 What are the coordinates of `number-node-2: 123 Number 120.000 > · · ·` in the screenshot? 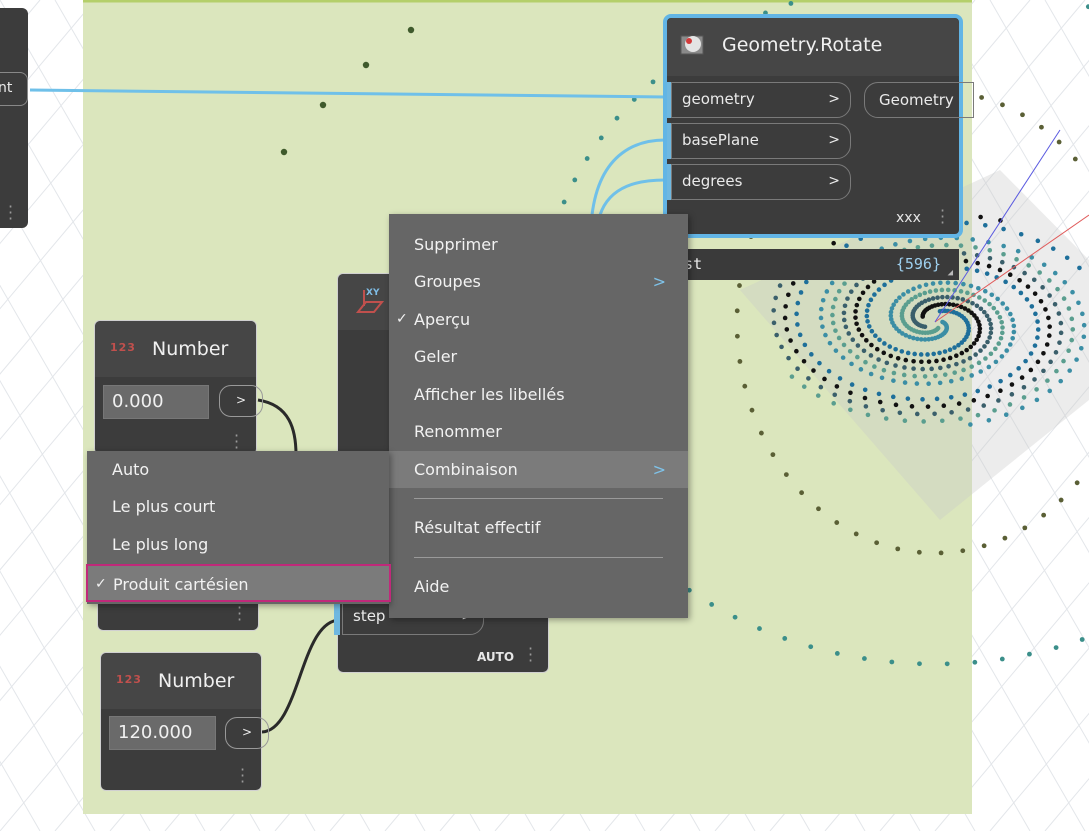 It's located at (184, 721).